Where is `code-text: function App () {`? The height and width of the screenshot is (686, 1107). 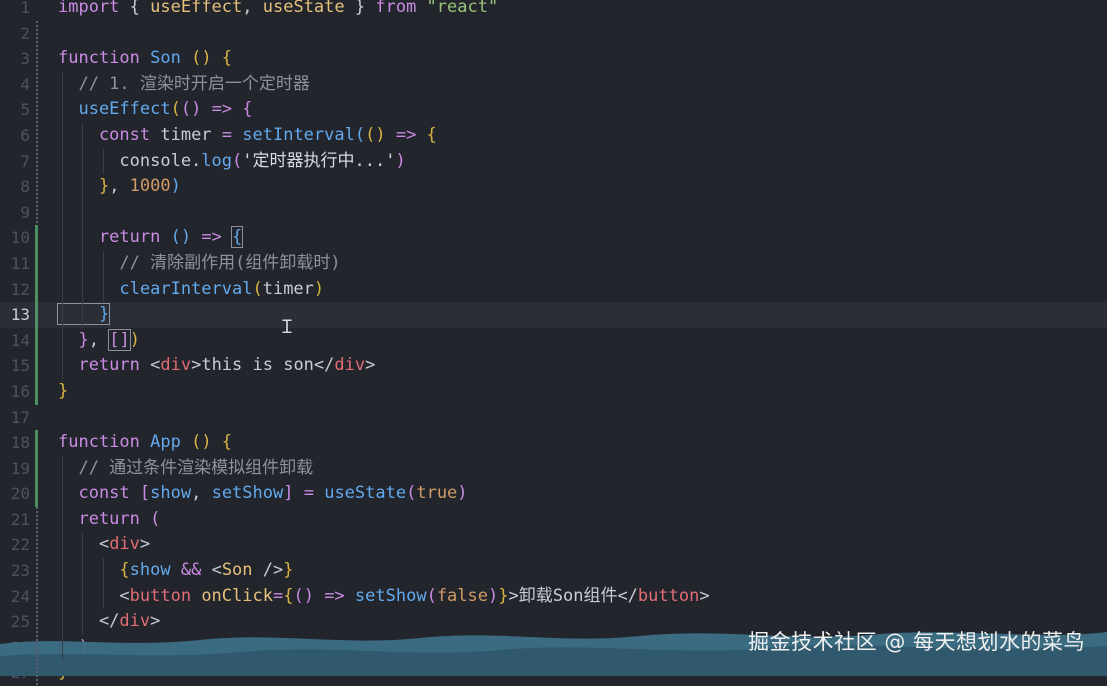
code-text: function App () { is located at coordinates (145, 443).